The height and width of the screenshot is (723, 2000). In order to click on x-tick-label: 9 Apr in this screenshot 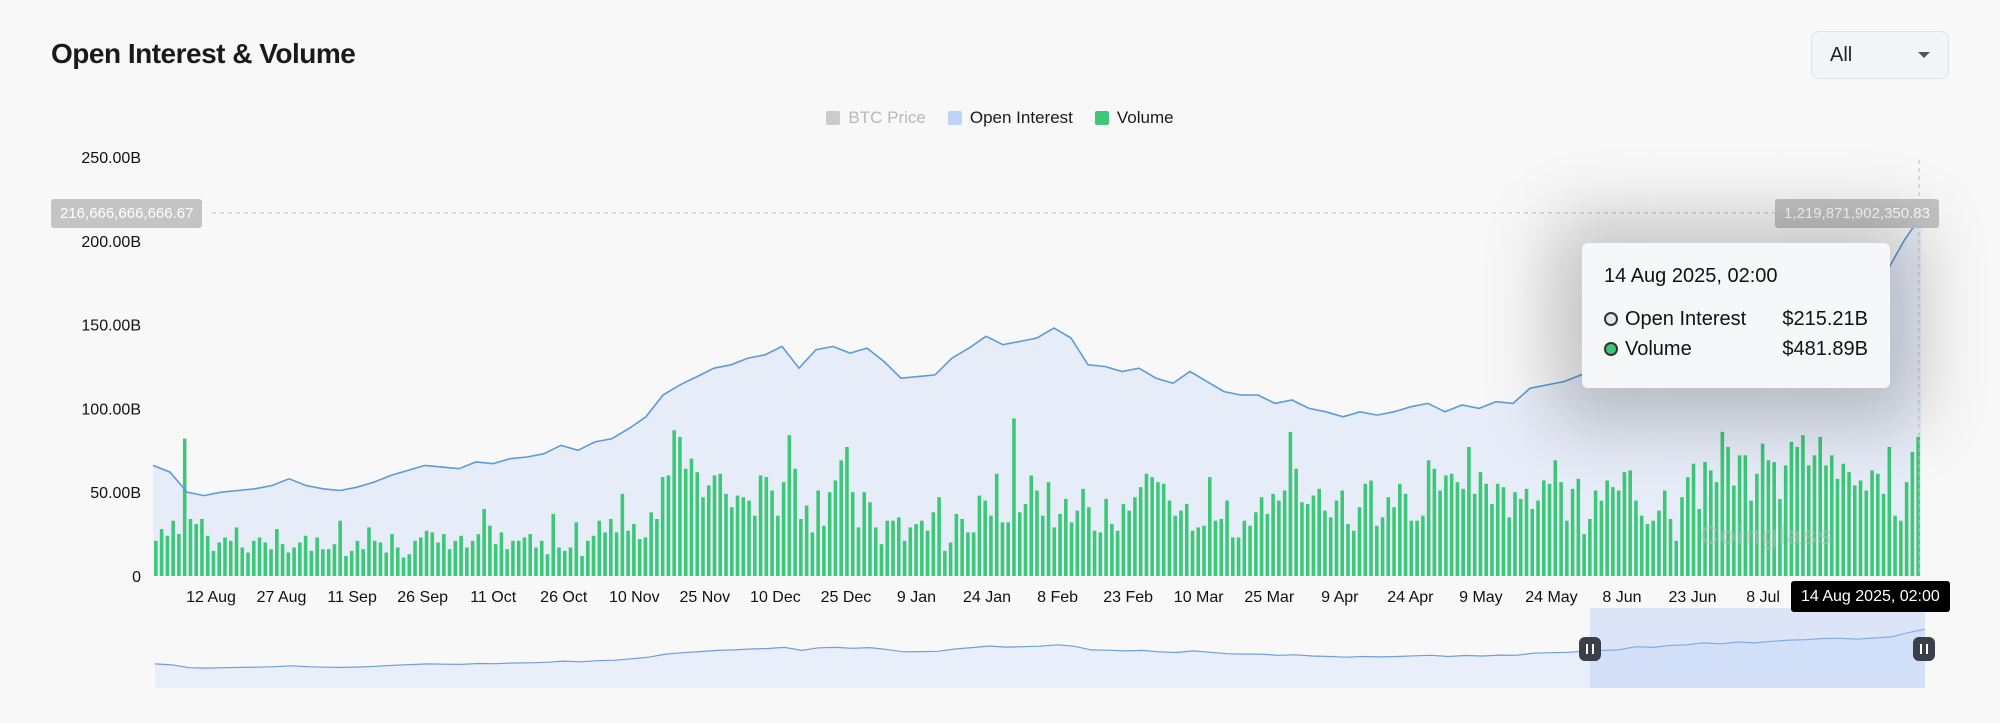, I will do `click(1340, 597)`.